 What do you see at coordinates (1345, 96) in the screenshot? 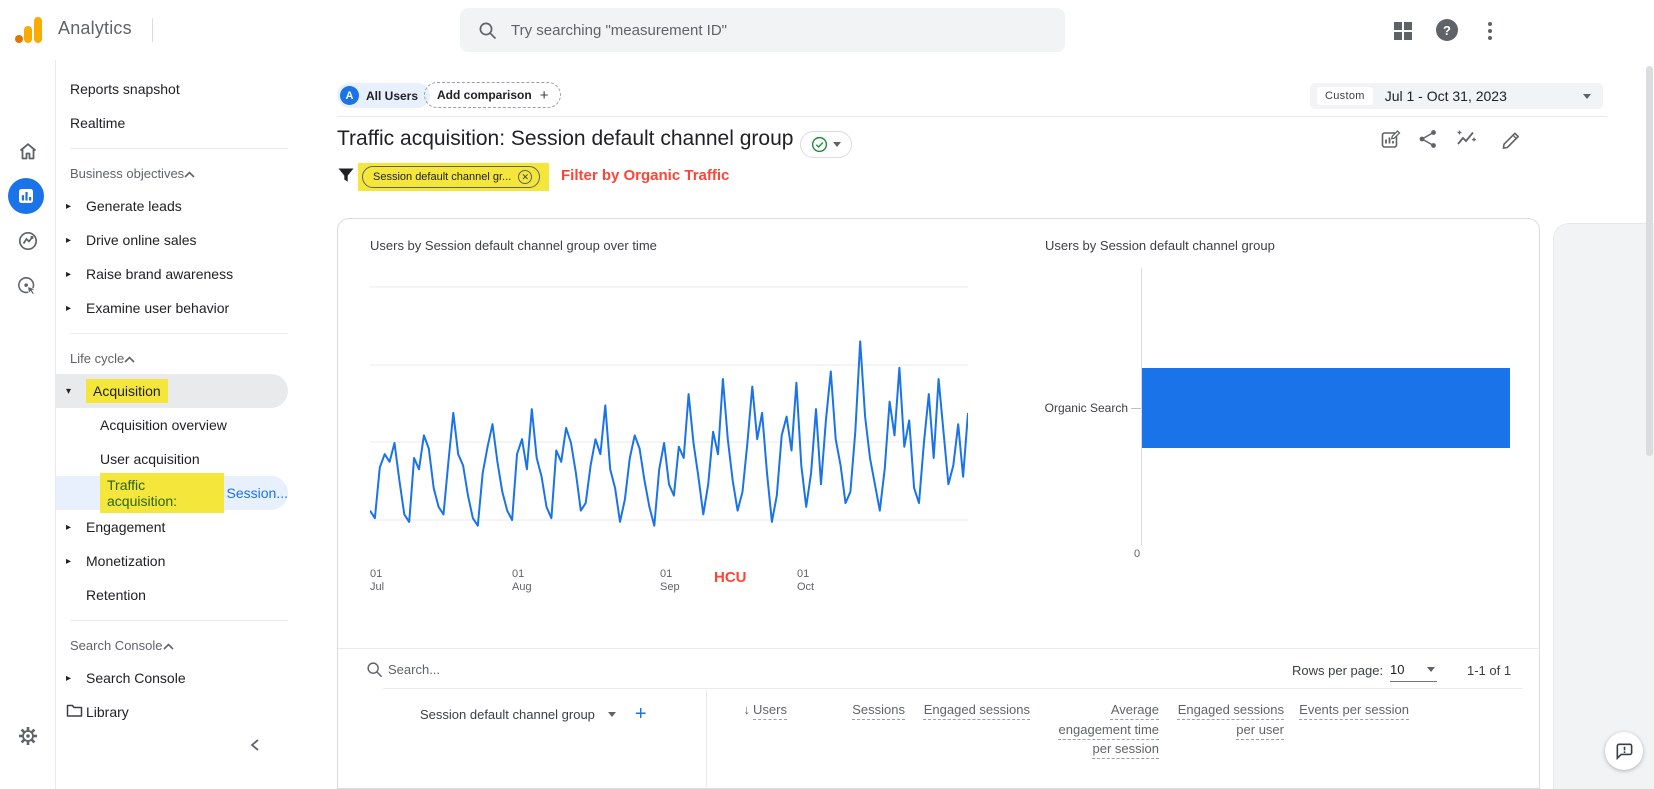
I see `date-custom-label: Custom` at bounding box center [1345, 96].